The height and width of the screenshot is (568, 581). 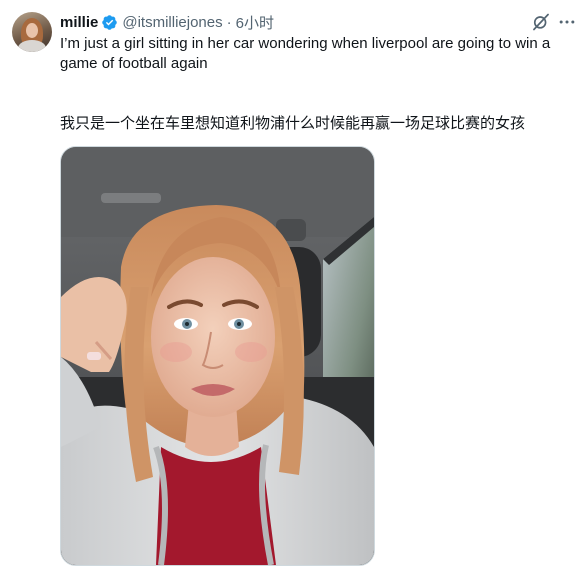 I want to click on display-name: millie, so click(x=79, y=22).